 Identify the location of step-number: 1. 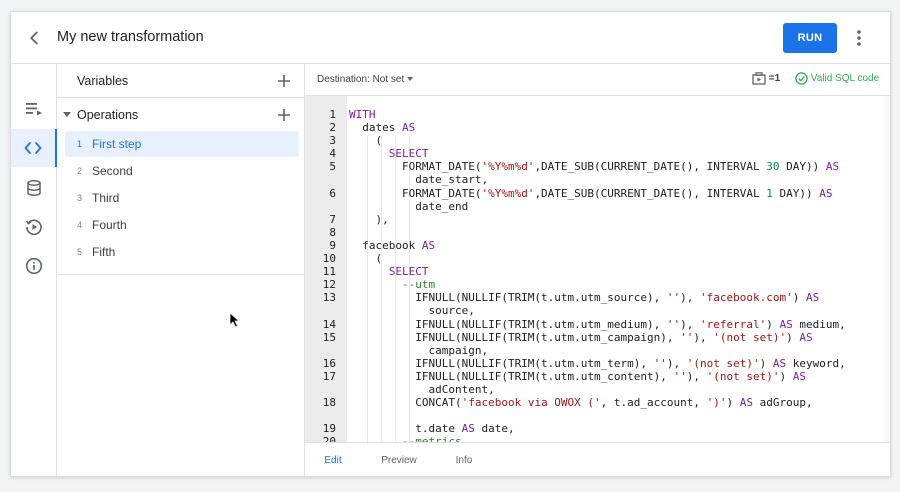
(80, 144).